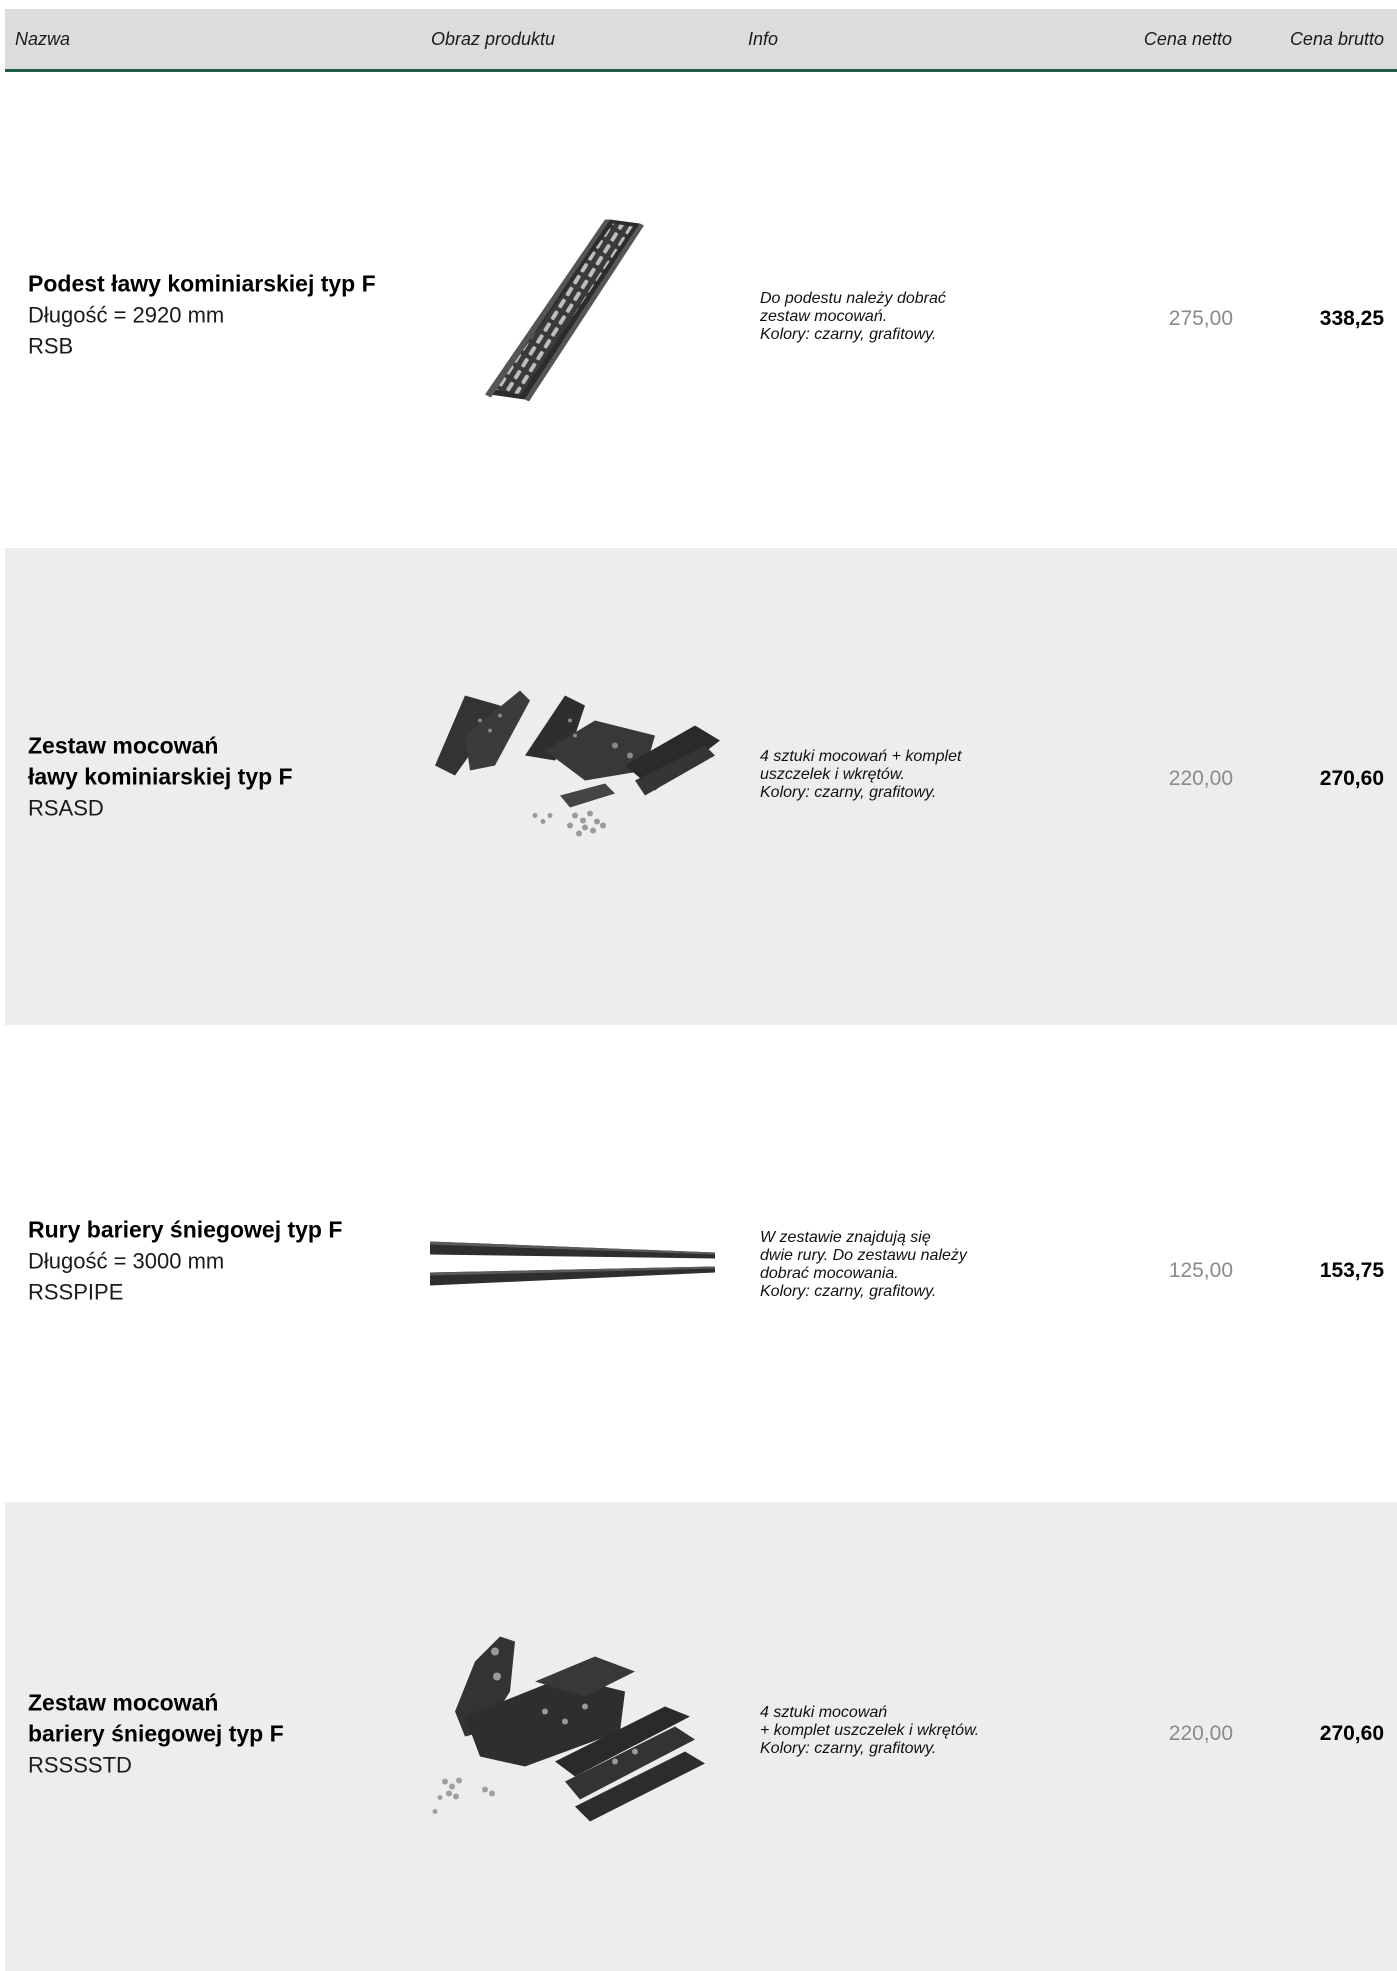  I want to click on product-title: Zestaw mocowań bariery śniegowej typ F, so click(156, 1718).